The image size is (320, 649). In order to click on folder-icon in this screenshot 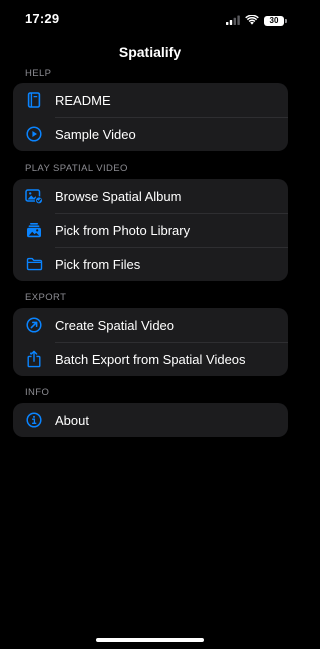, I will do `click(34, 264)`.